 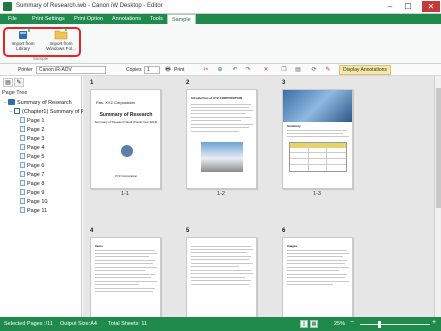 I want to click on tree-page-label: Page 11, so click(x=37, y=211).